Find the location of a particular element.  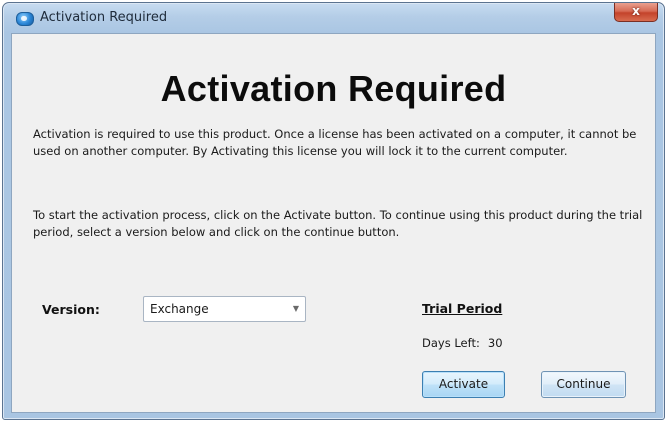

version-select-value: Exchange is located at coordinates (179, 309).